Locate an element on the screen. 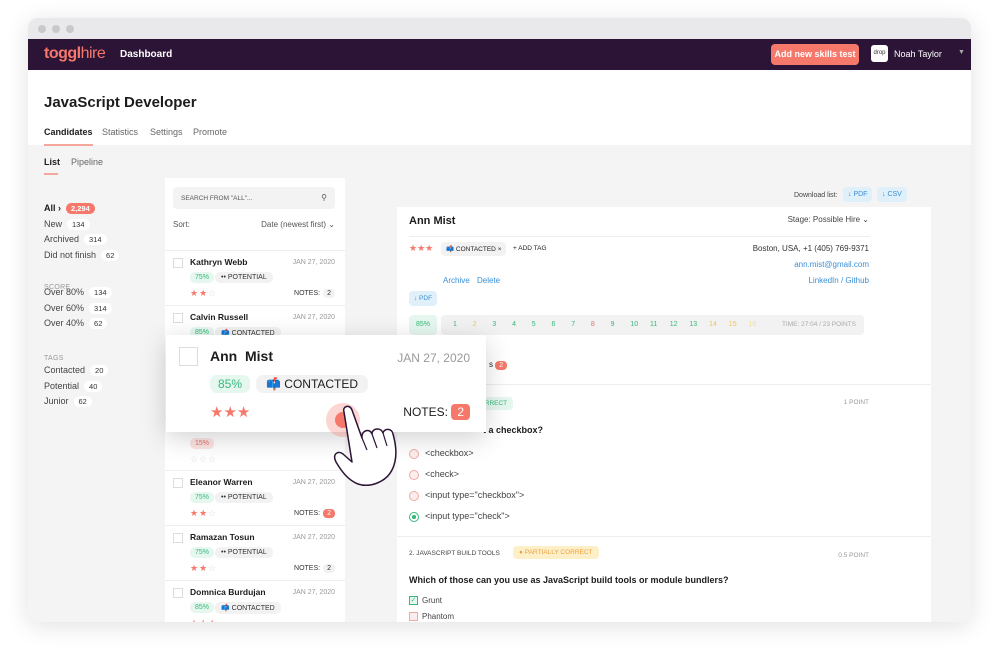  question-number: 15 is located at coordinates (733, 324).